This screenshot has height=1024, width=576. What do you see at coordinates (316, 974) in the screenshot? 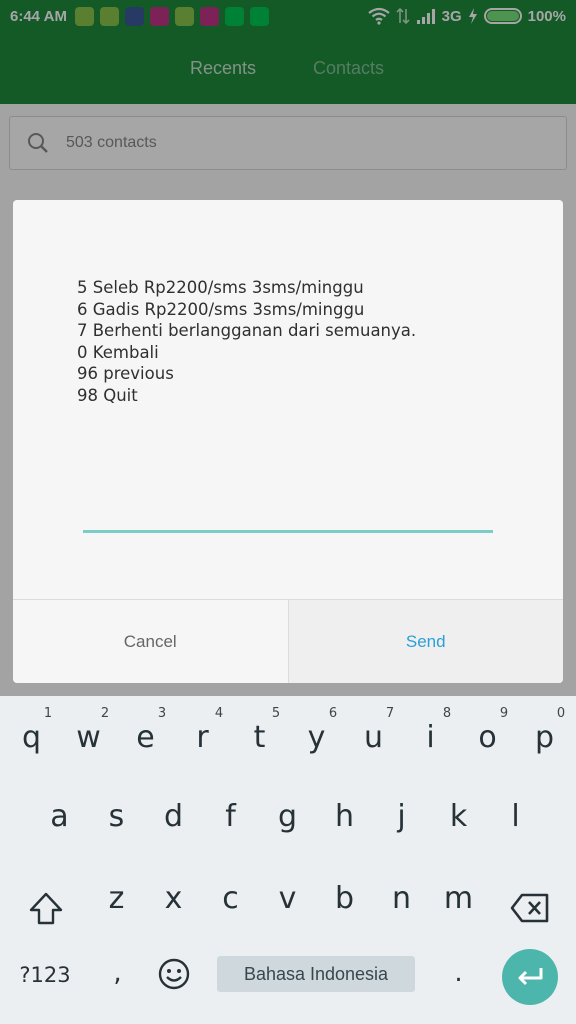
I see `space-key: Bahasa Indonesia` at bounding box center [316, 974].